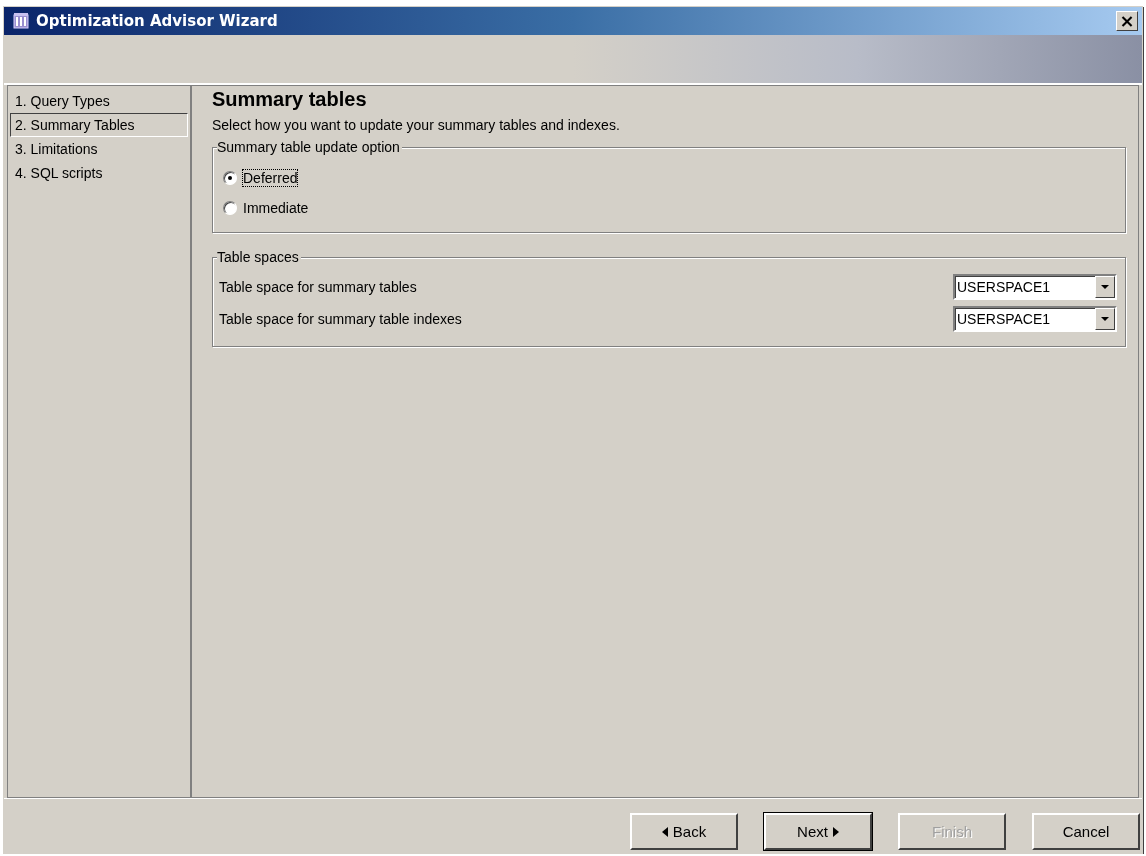 The image size is (1146, 856). Describe the element at coordinates (818, 831) in the screenshot. I see `wizard-button: Next` at that location.